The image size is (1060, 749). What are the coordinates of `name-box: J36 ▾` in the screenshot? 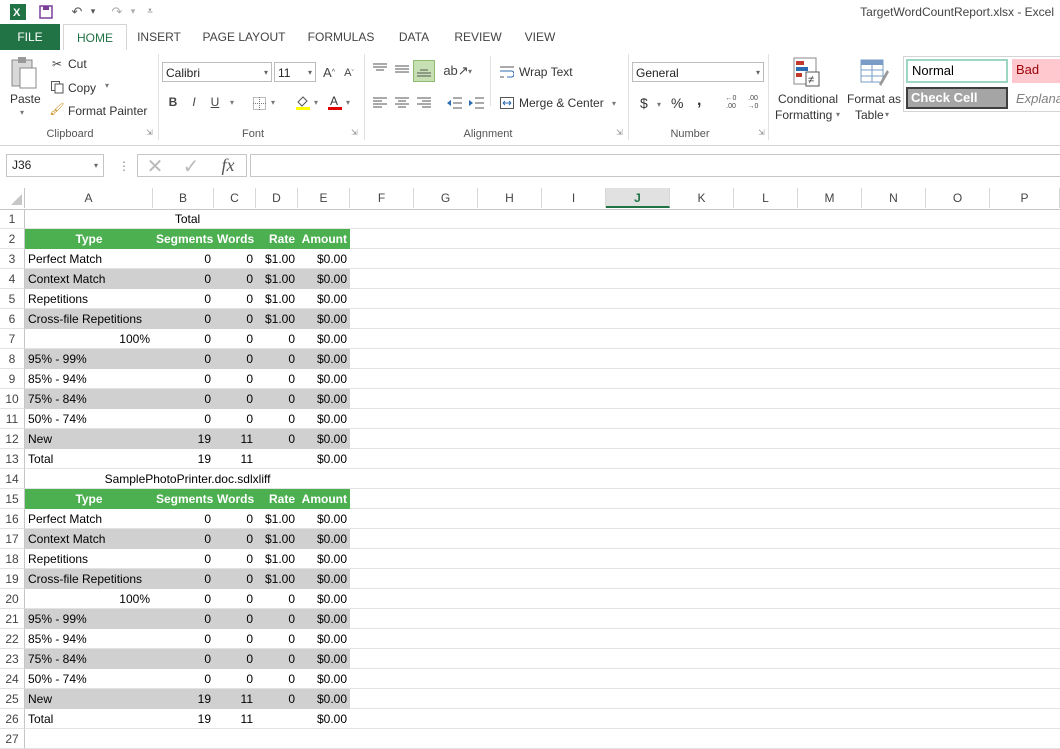 It's located at (55, 165).